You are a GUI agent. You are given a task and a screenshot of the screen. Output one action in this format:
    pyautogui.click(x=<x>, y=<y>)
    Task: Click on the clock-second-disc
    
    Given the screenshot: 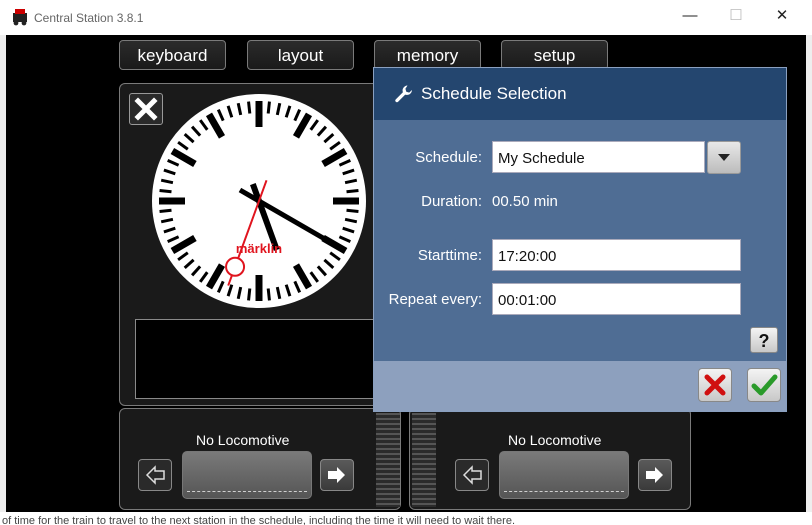 What is the action you would take?
    pyautogui.click(x=235, y=266)
    